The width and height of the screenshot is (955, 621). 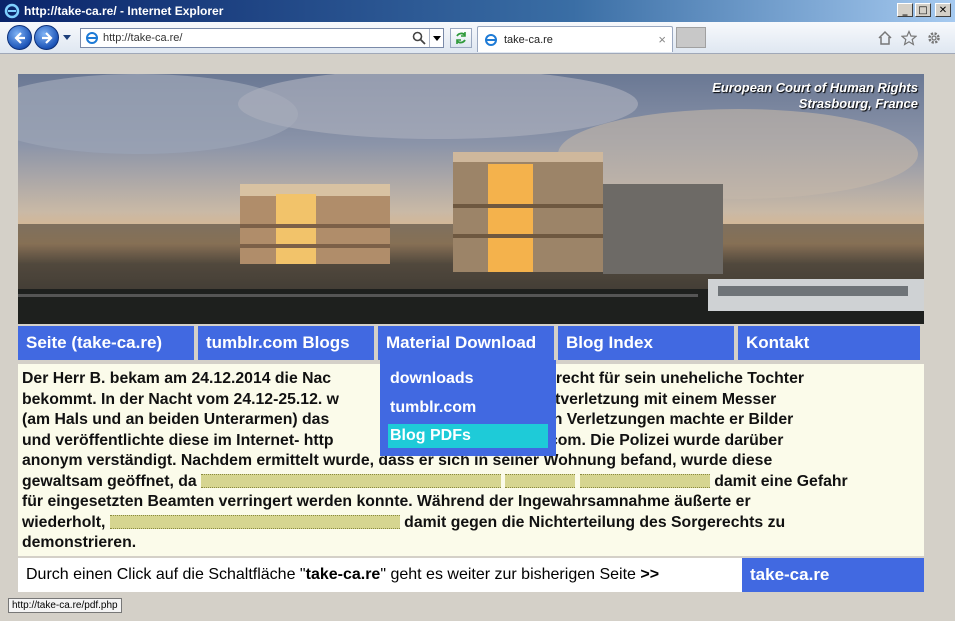 I want to click on close-window-button: ✕, so click(x=943, y=10).